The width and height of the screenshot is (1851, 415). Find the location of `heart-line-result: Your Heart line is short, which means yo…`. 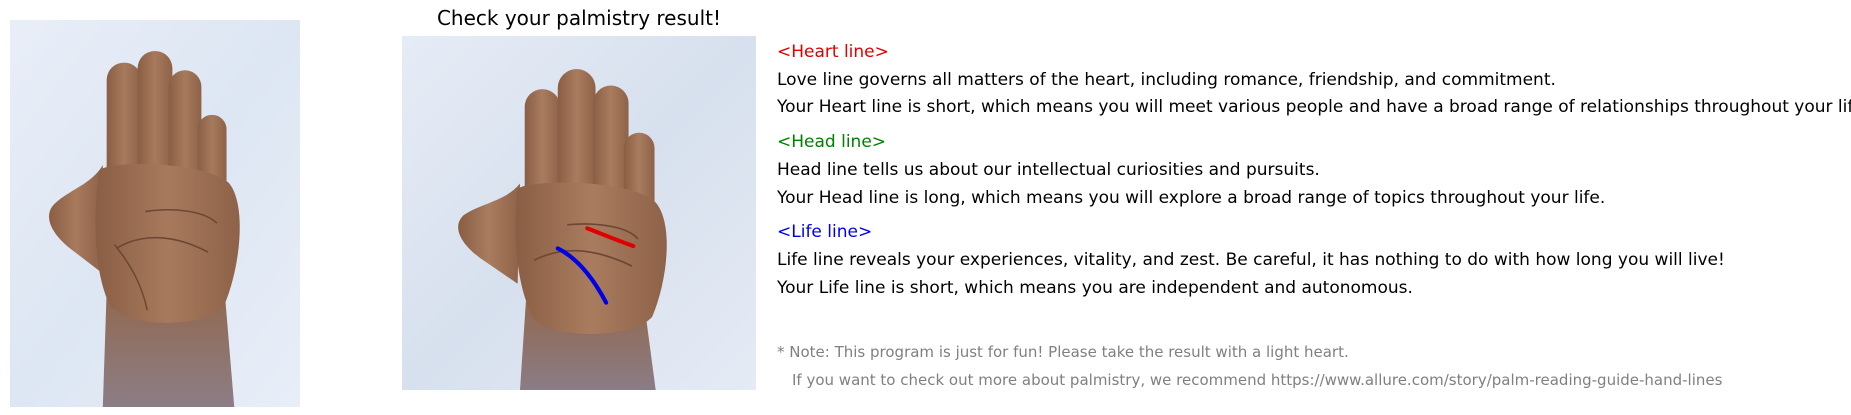

heart-line-result: Your Heart line is short, which means yo… is located at coordinates (1314, 107).